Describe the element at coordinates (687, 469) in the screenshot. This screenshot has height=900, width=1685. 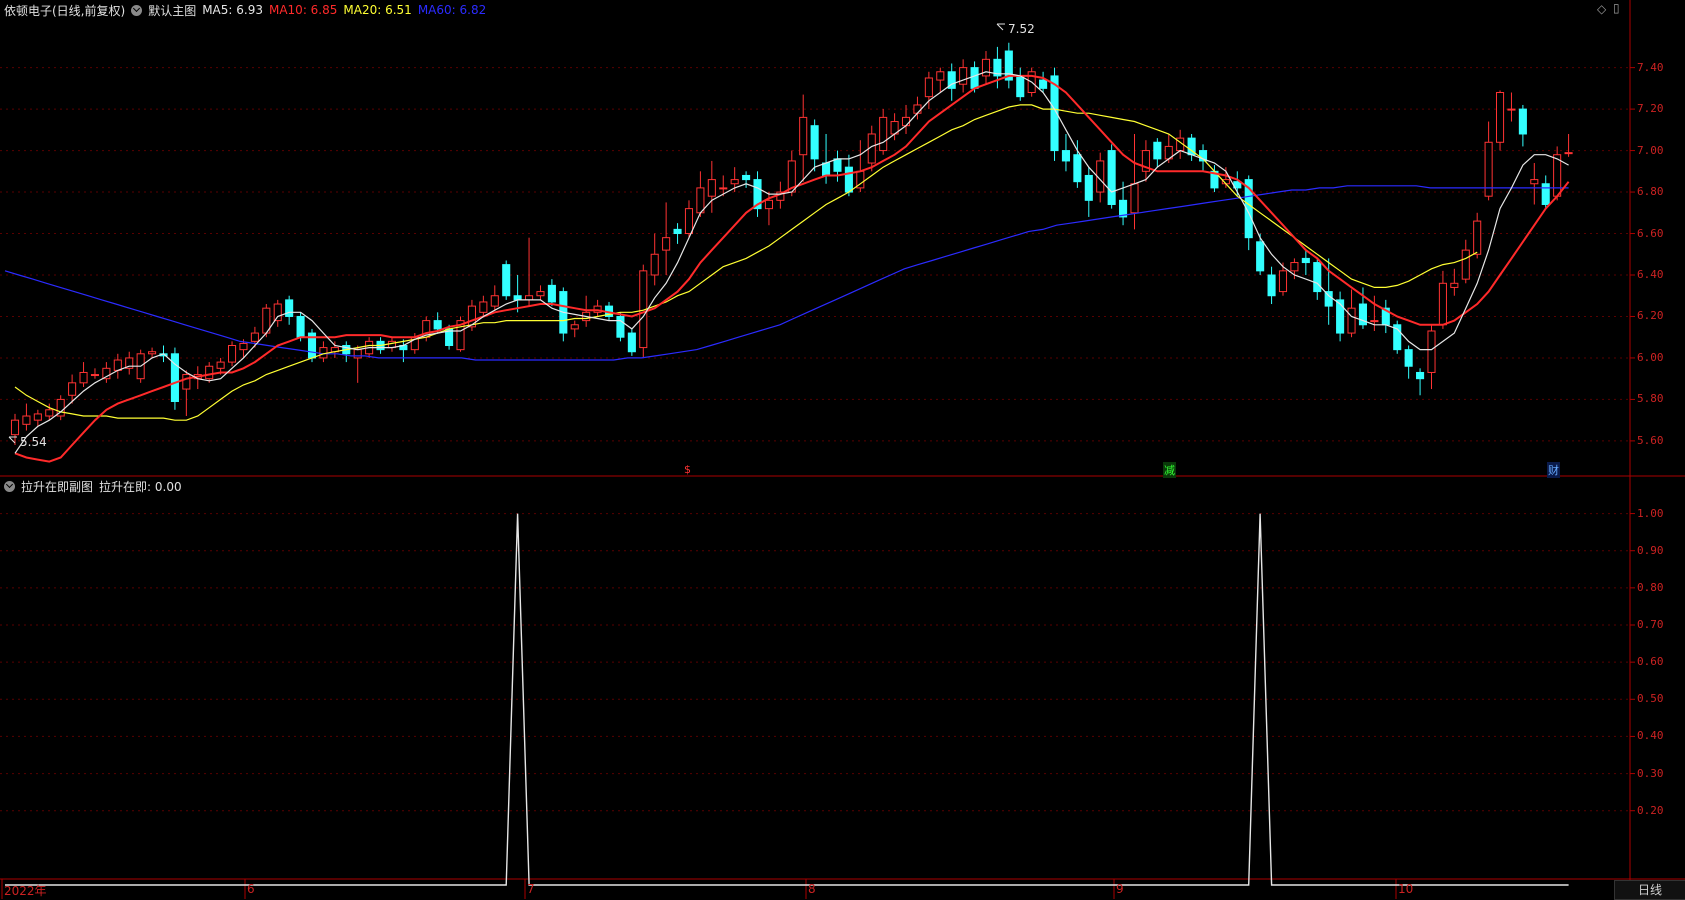
I see `event-marker-dollar: $` at that location.